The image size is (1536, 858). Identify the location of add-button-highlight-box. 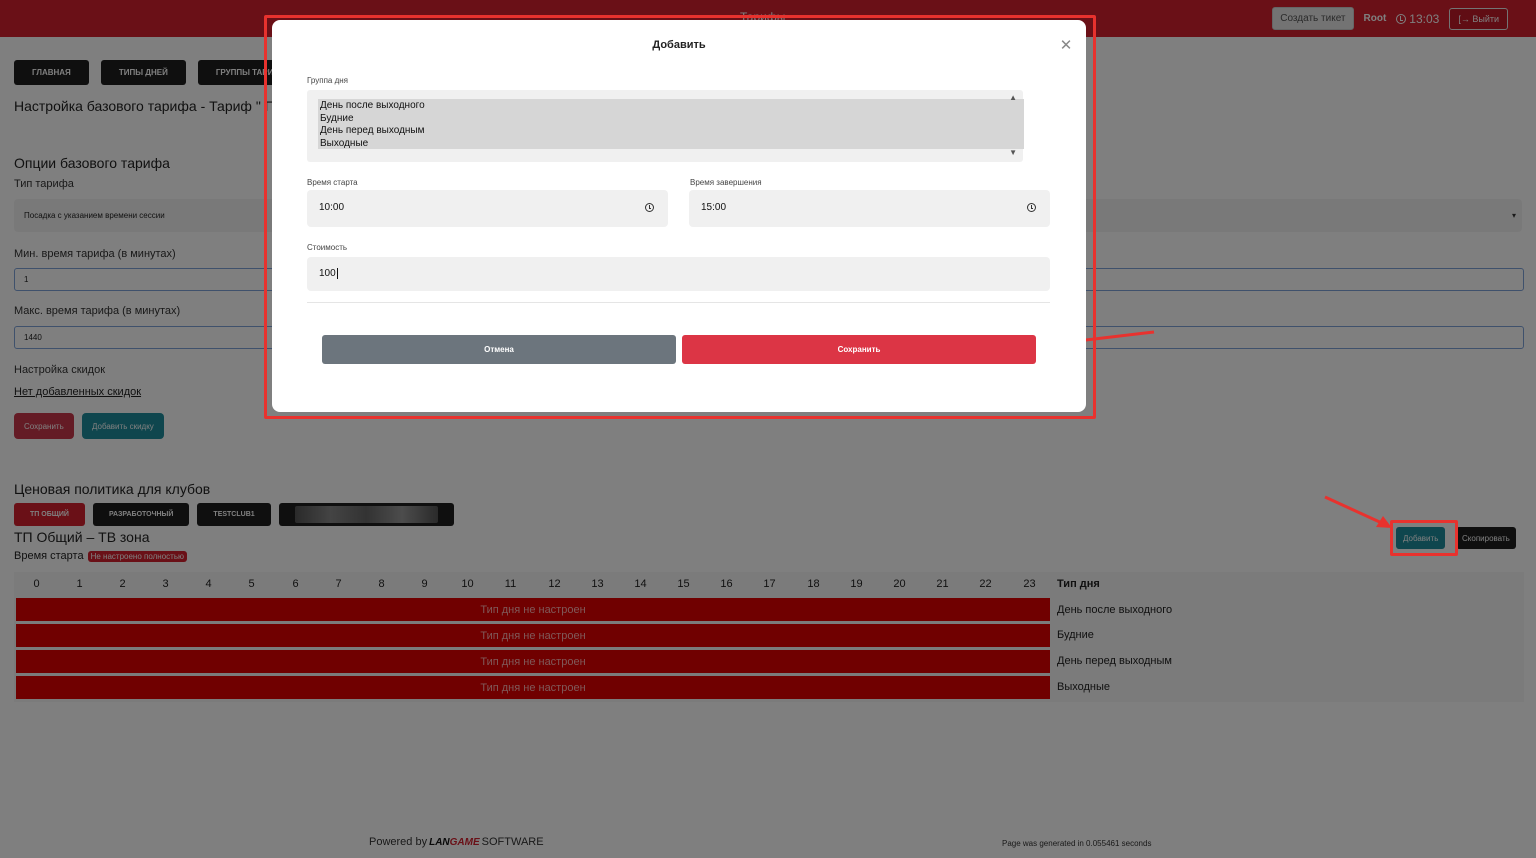
(1424, 538).